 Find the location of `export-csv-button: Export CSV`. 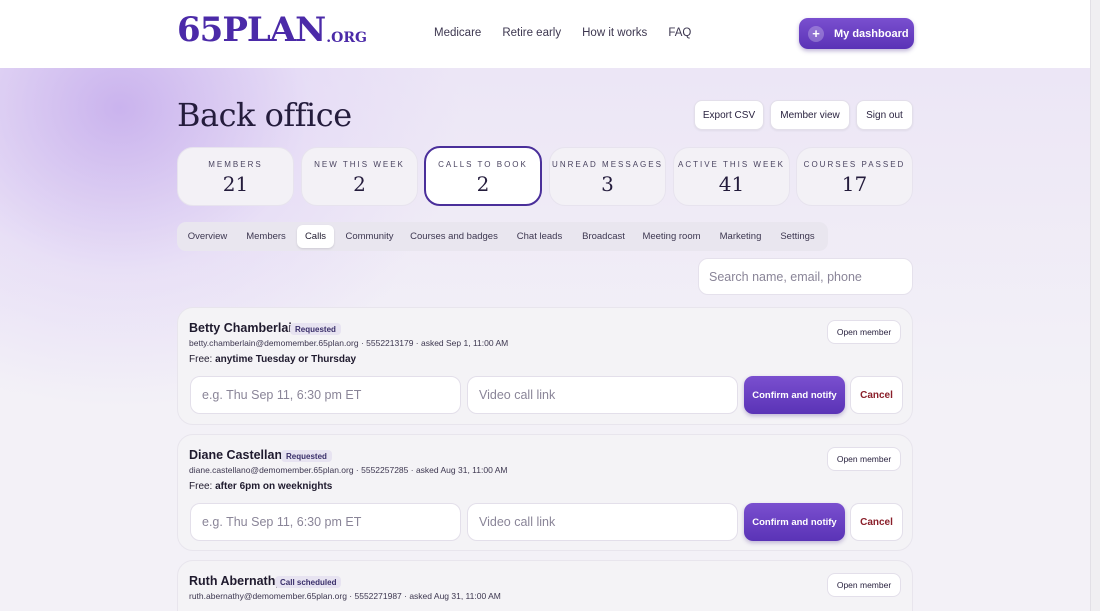

export-csv-button: Export CSV is located at coordinates (729, 115).